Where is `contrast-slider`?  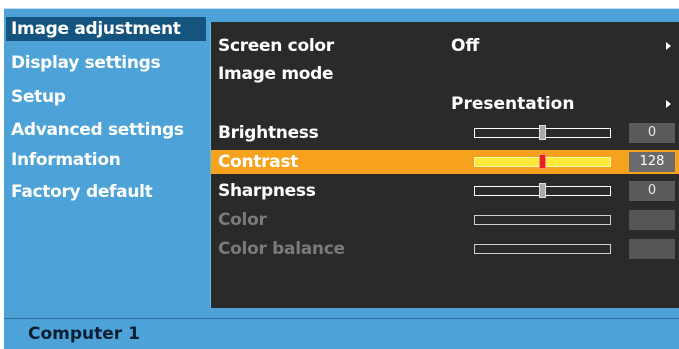 contrast-slider is located at coordinates (542, 161).